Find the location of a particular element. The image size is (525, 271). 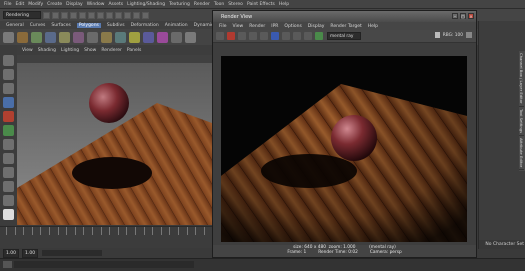

refresh-icon is located at coordinates (253, 36).